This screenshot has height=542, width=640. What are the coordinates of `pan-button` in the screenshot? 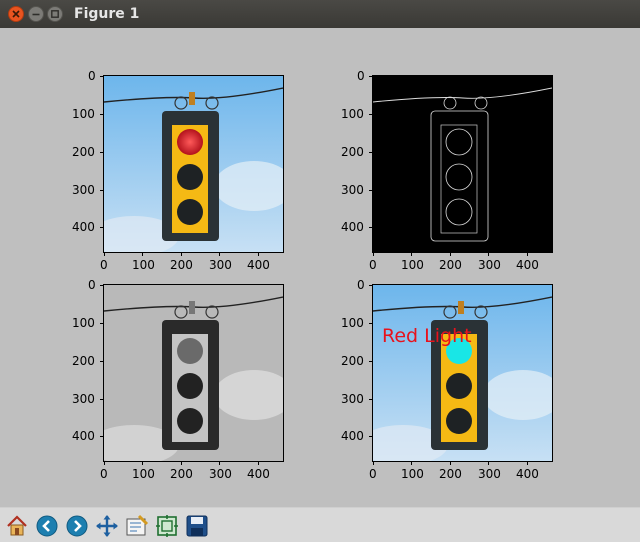 It's located at (107, 526).